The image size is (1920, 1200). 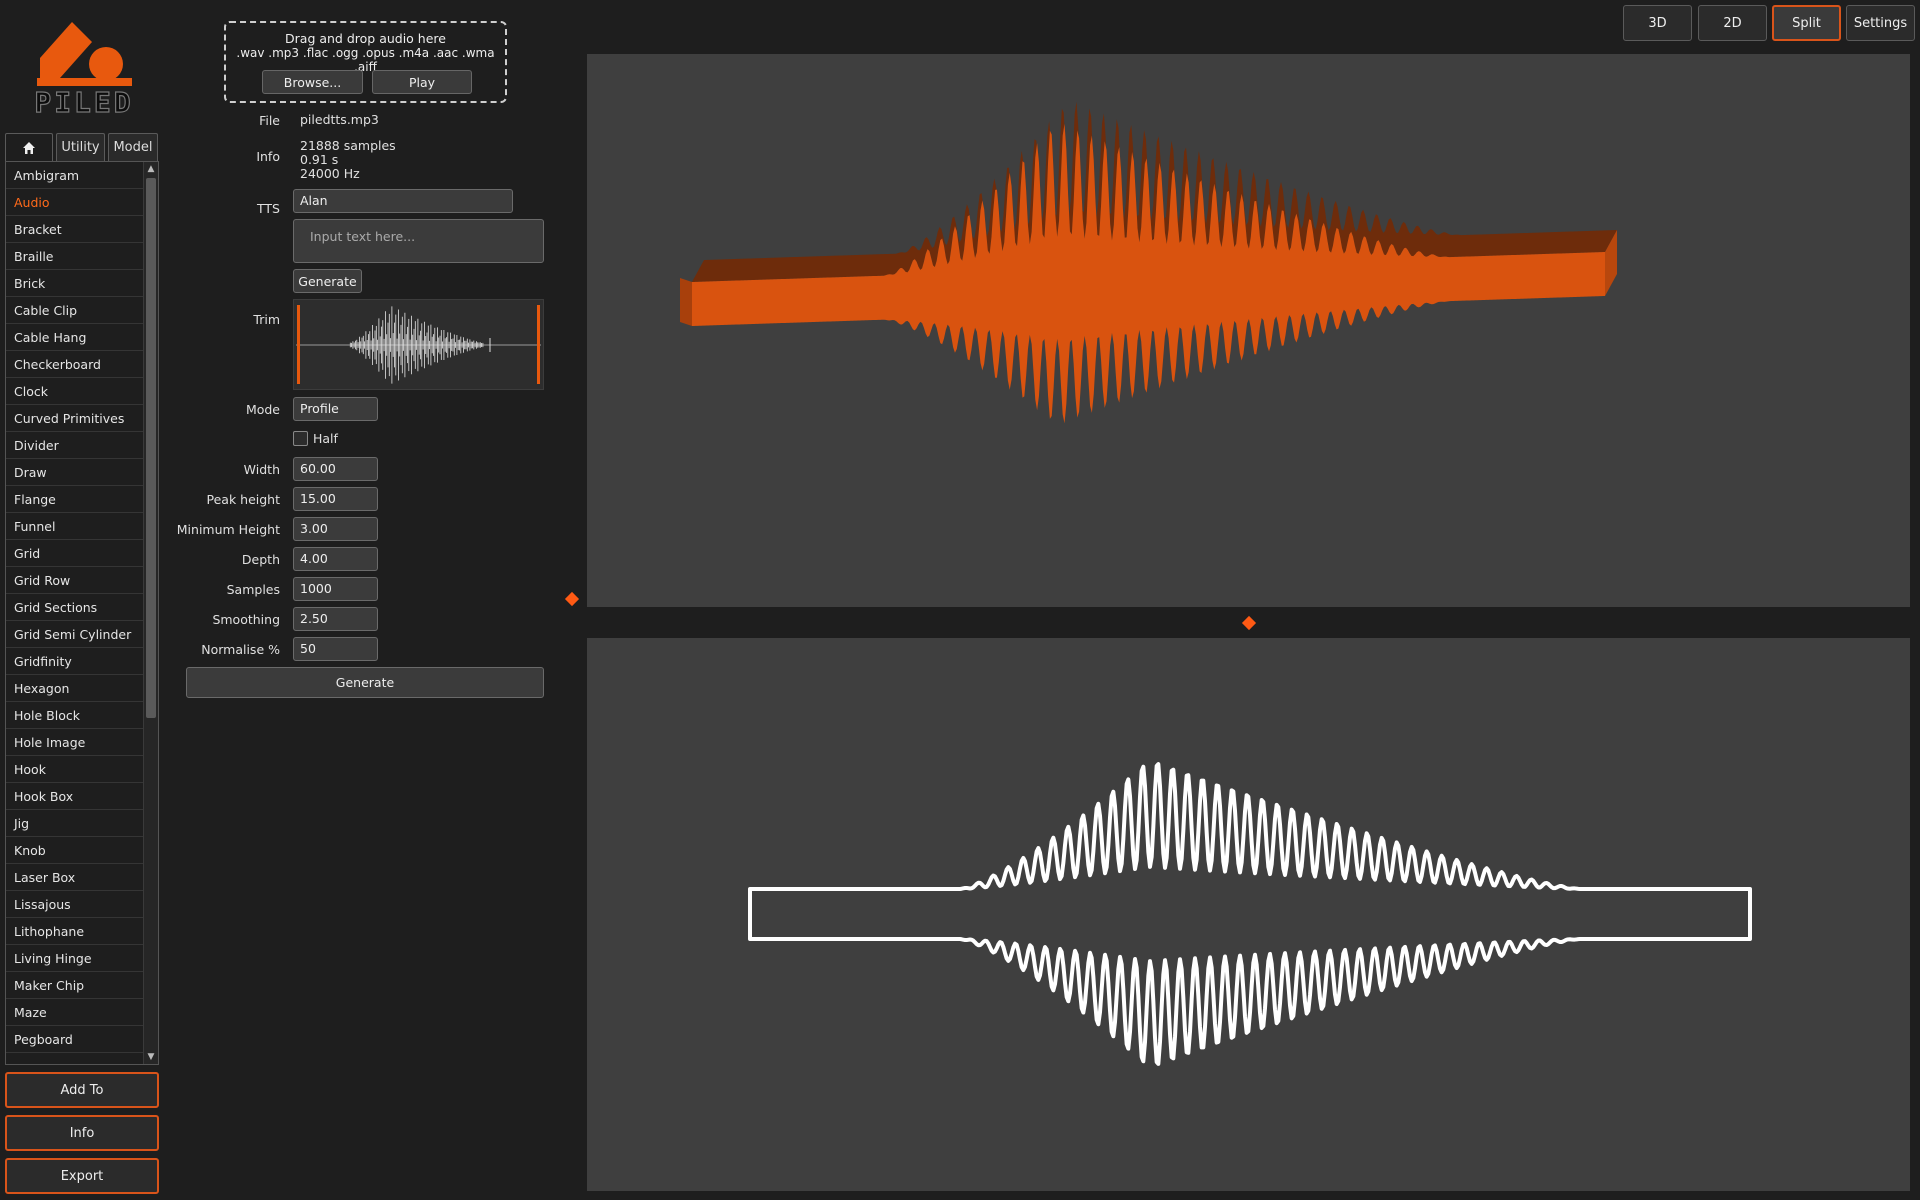 I want to click on minimum-height-input: 3.00, so click(x=335, y=529).